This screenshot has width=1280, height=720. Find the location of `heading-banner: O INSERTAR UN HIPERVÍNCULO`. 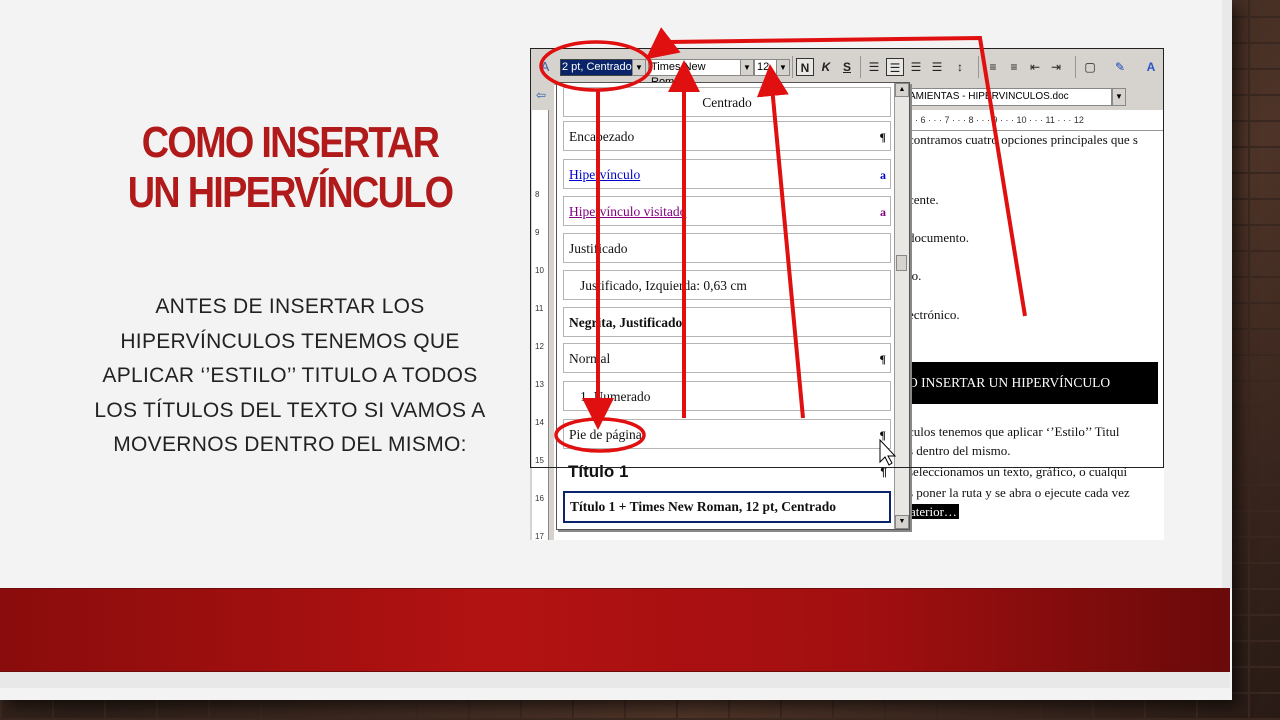

heading-banner: O INSERTAR UN HIPERVÍNCULO is located at coordinates (1032, 383).